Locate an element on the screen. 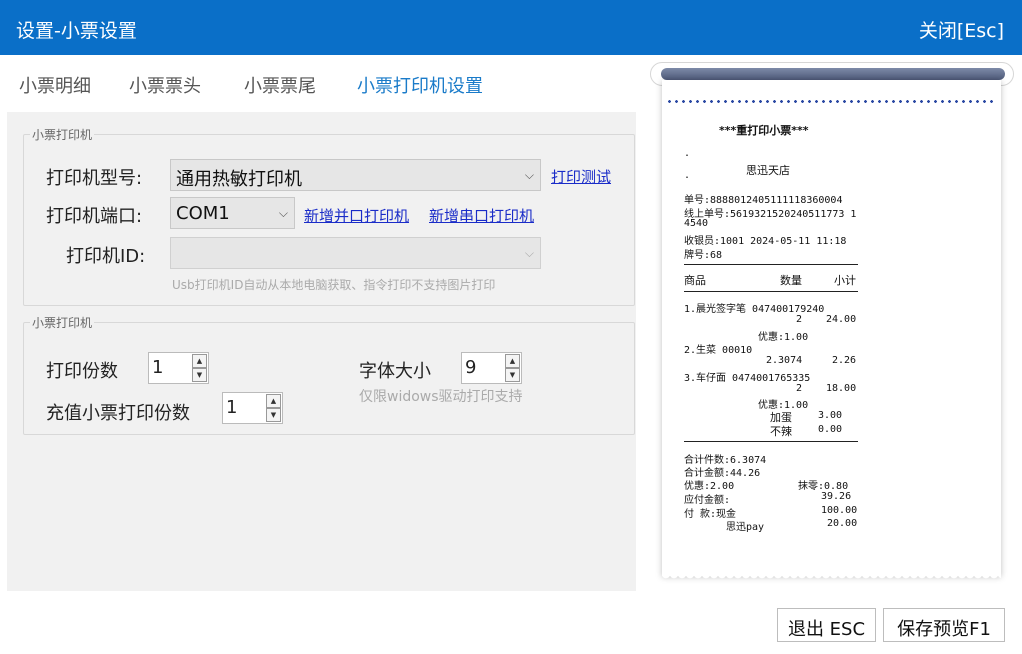 This screenshot has width=1022, height=654. receipt-pay-value: 100.00 is located at coordinates (839, 510).